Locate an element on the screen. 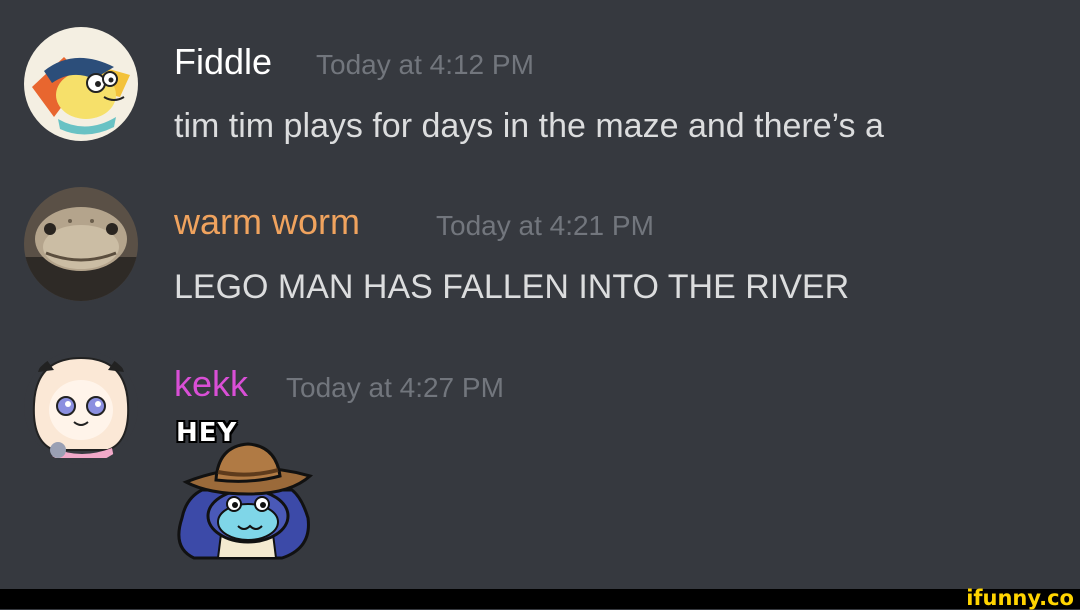  footer-bar is located at coordinates (540, 599).